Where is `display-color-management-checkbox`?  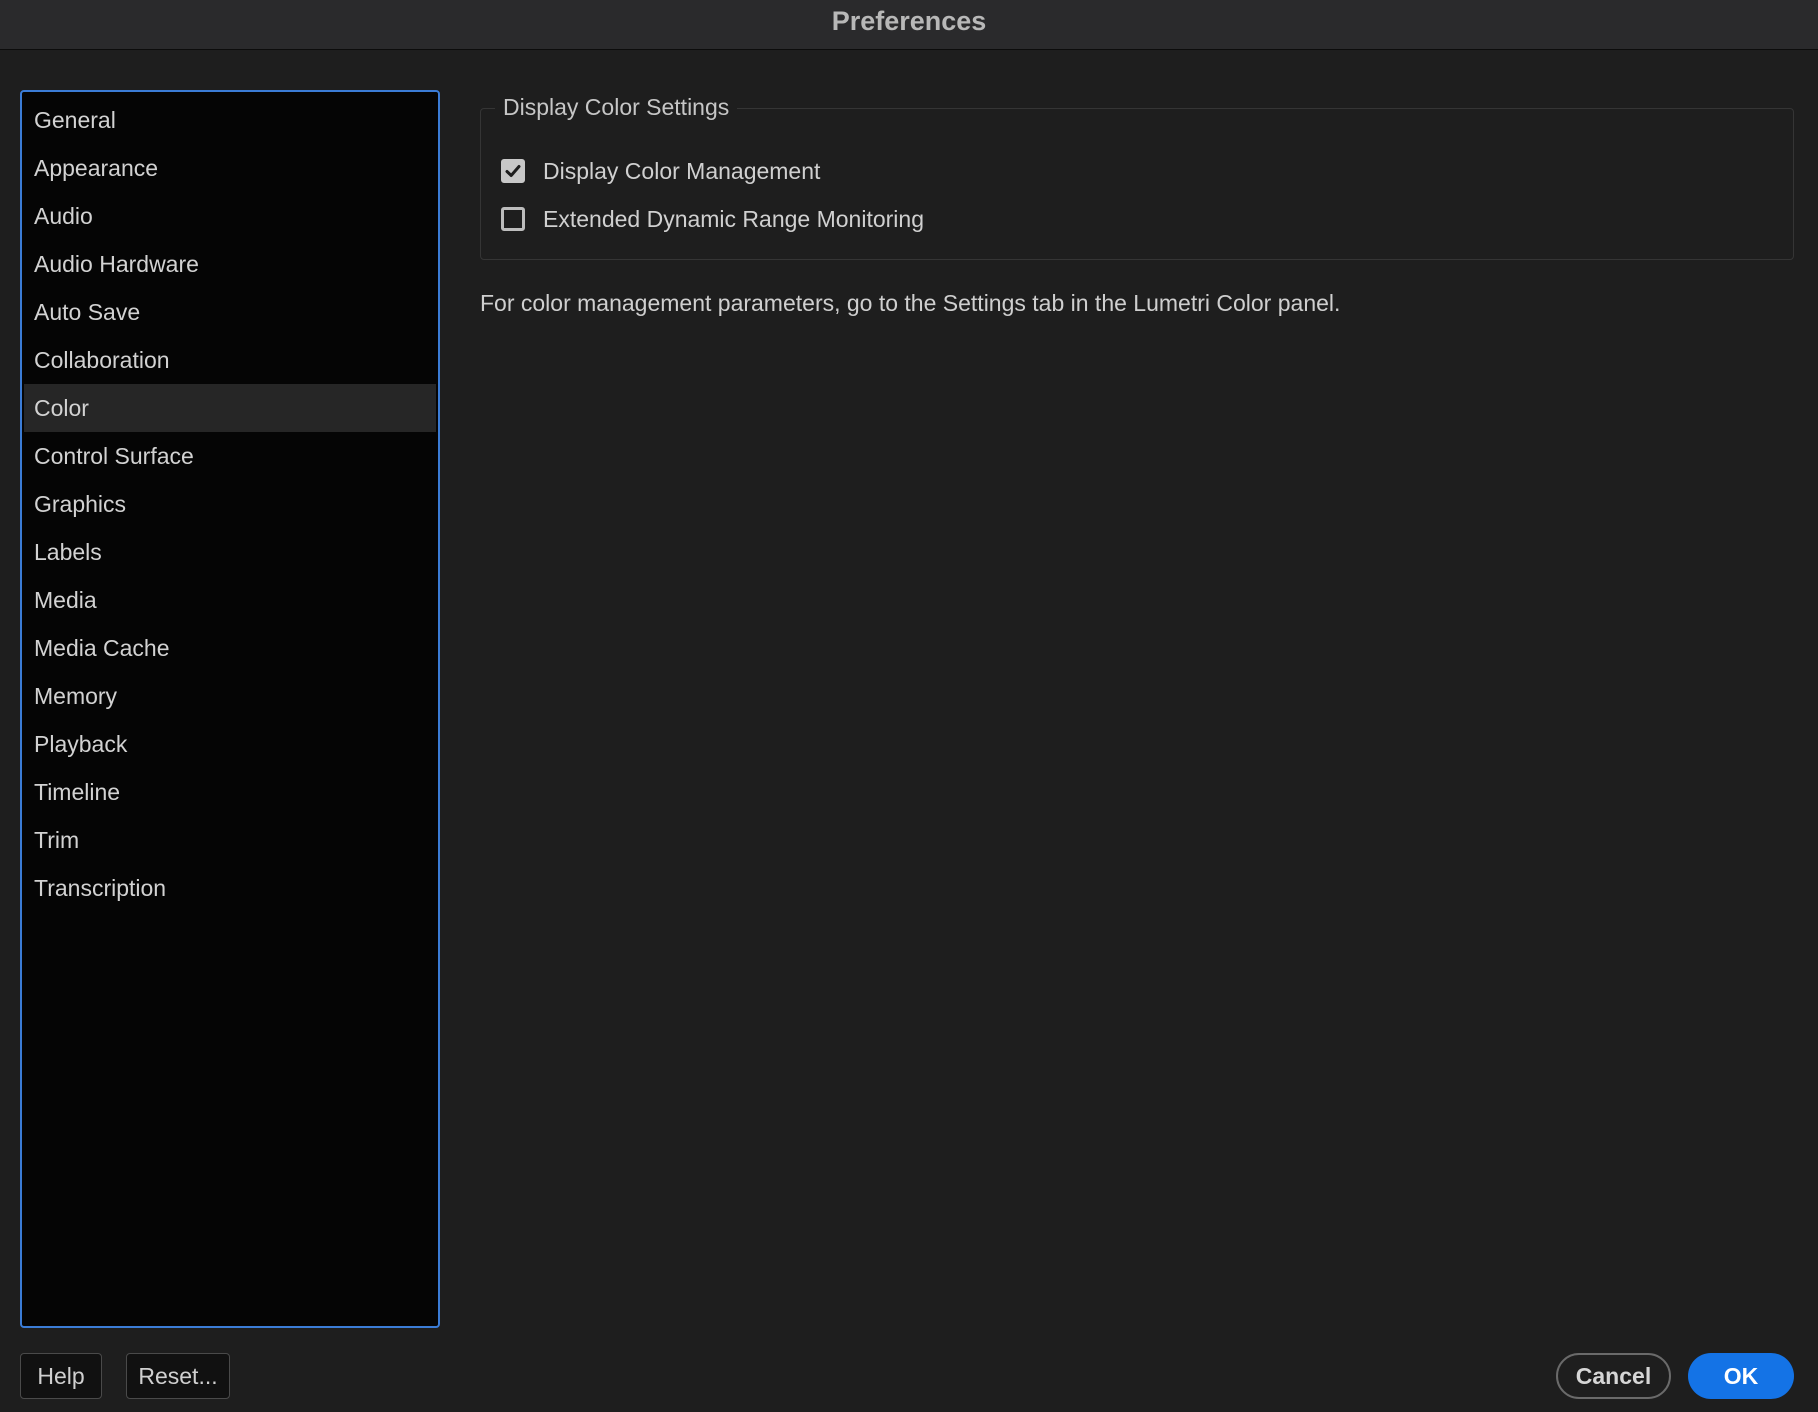 display-color-management-checkbox is located at coordinates (513, 171).